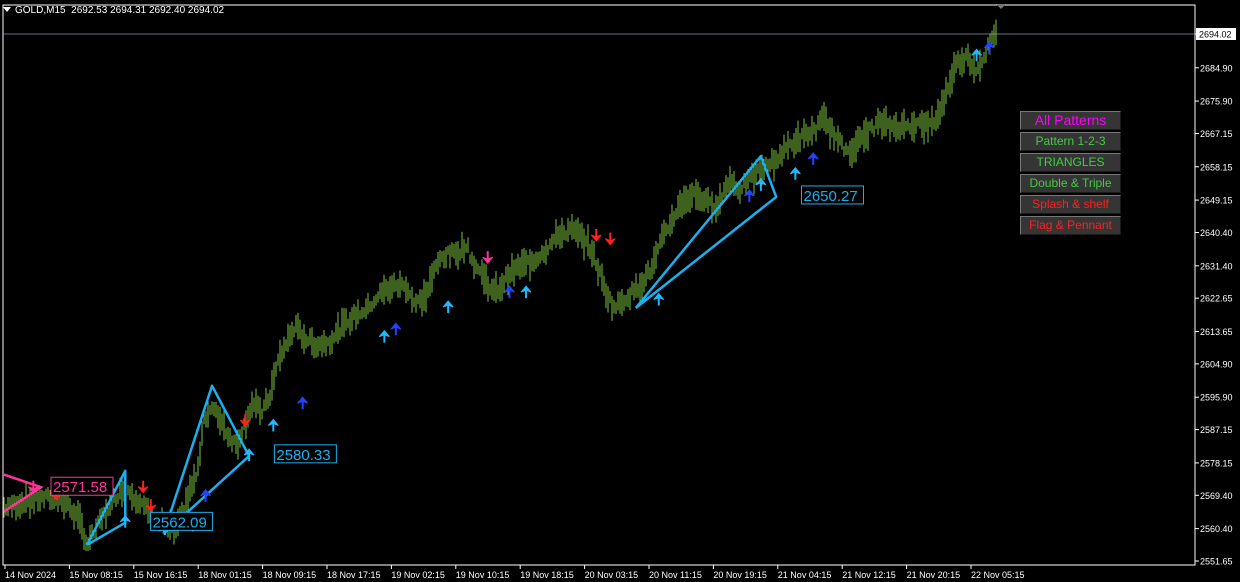 The image size is (1240, 582). Describe the element at coordinates (180, 522) in the screenshot. I see `level-label: 2562.09` at that location.